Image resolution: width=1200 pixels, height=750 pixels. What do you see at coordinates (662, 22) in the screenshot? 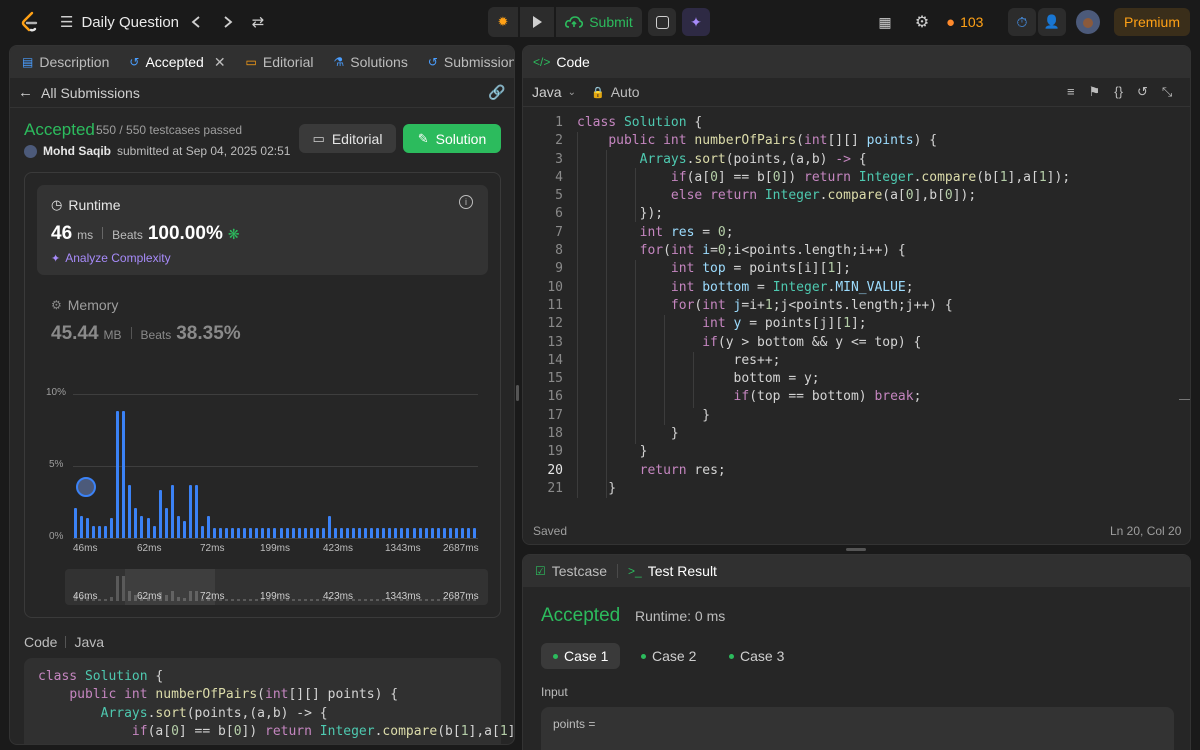
I see `notes-button` at bounding box center [662, 22].